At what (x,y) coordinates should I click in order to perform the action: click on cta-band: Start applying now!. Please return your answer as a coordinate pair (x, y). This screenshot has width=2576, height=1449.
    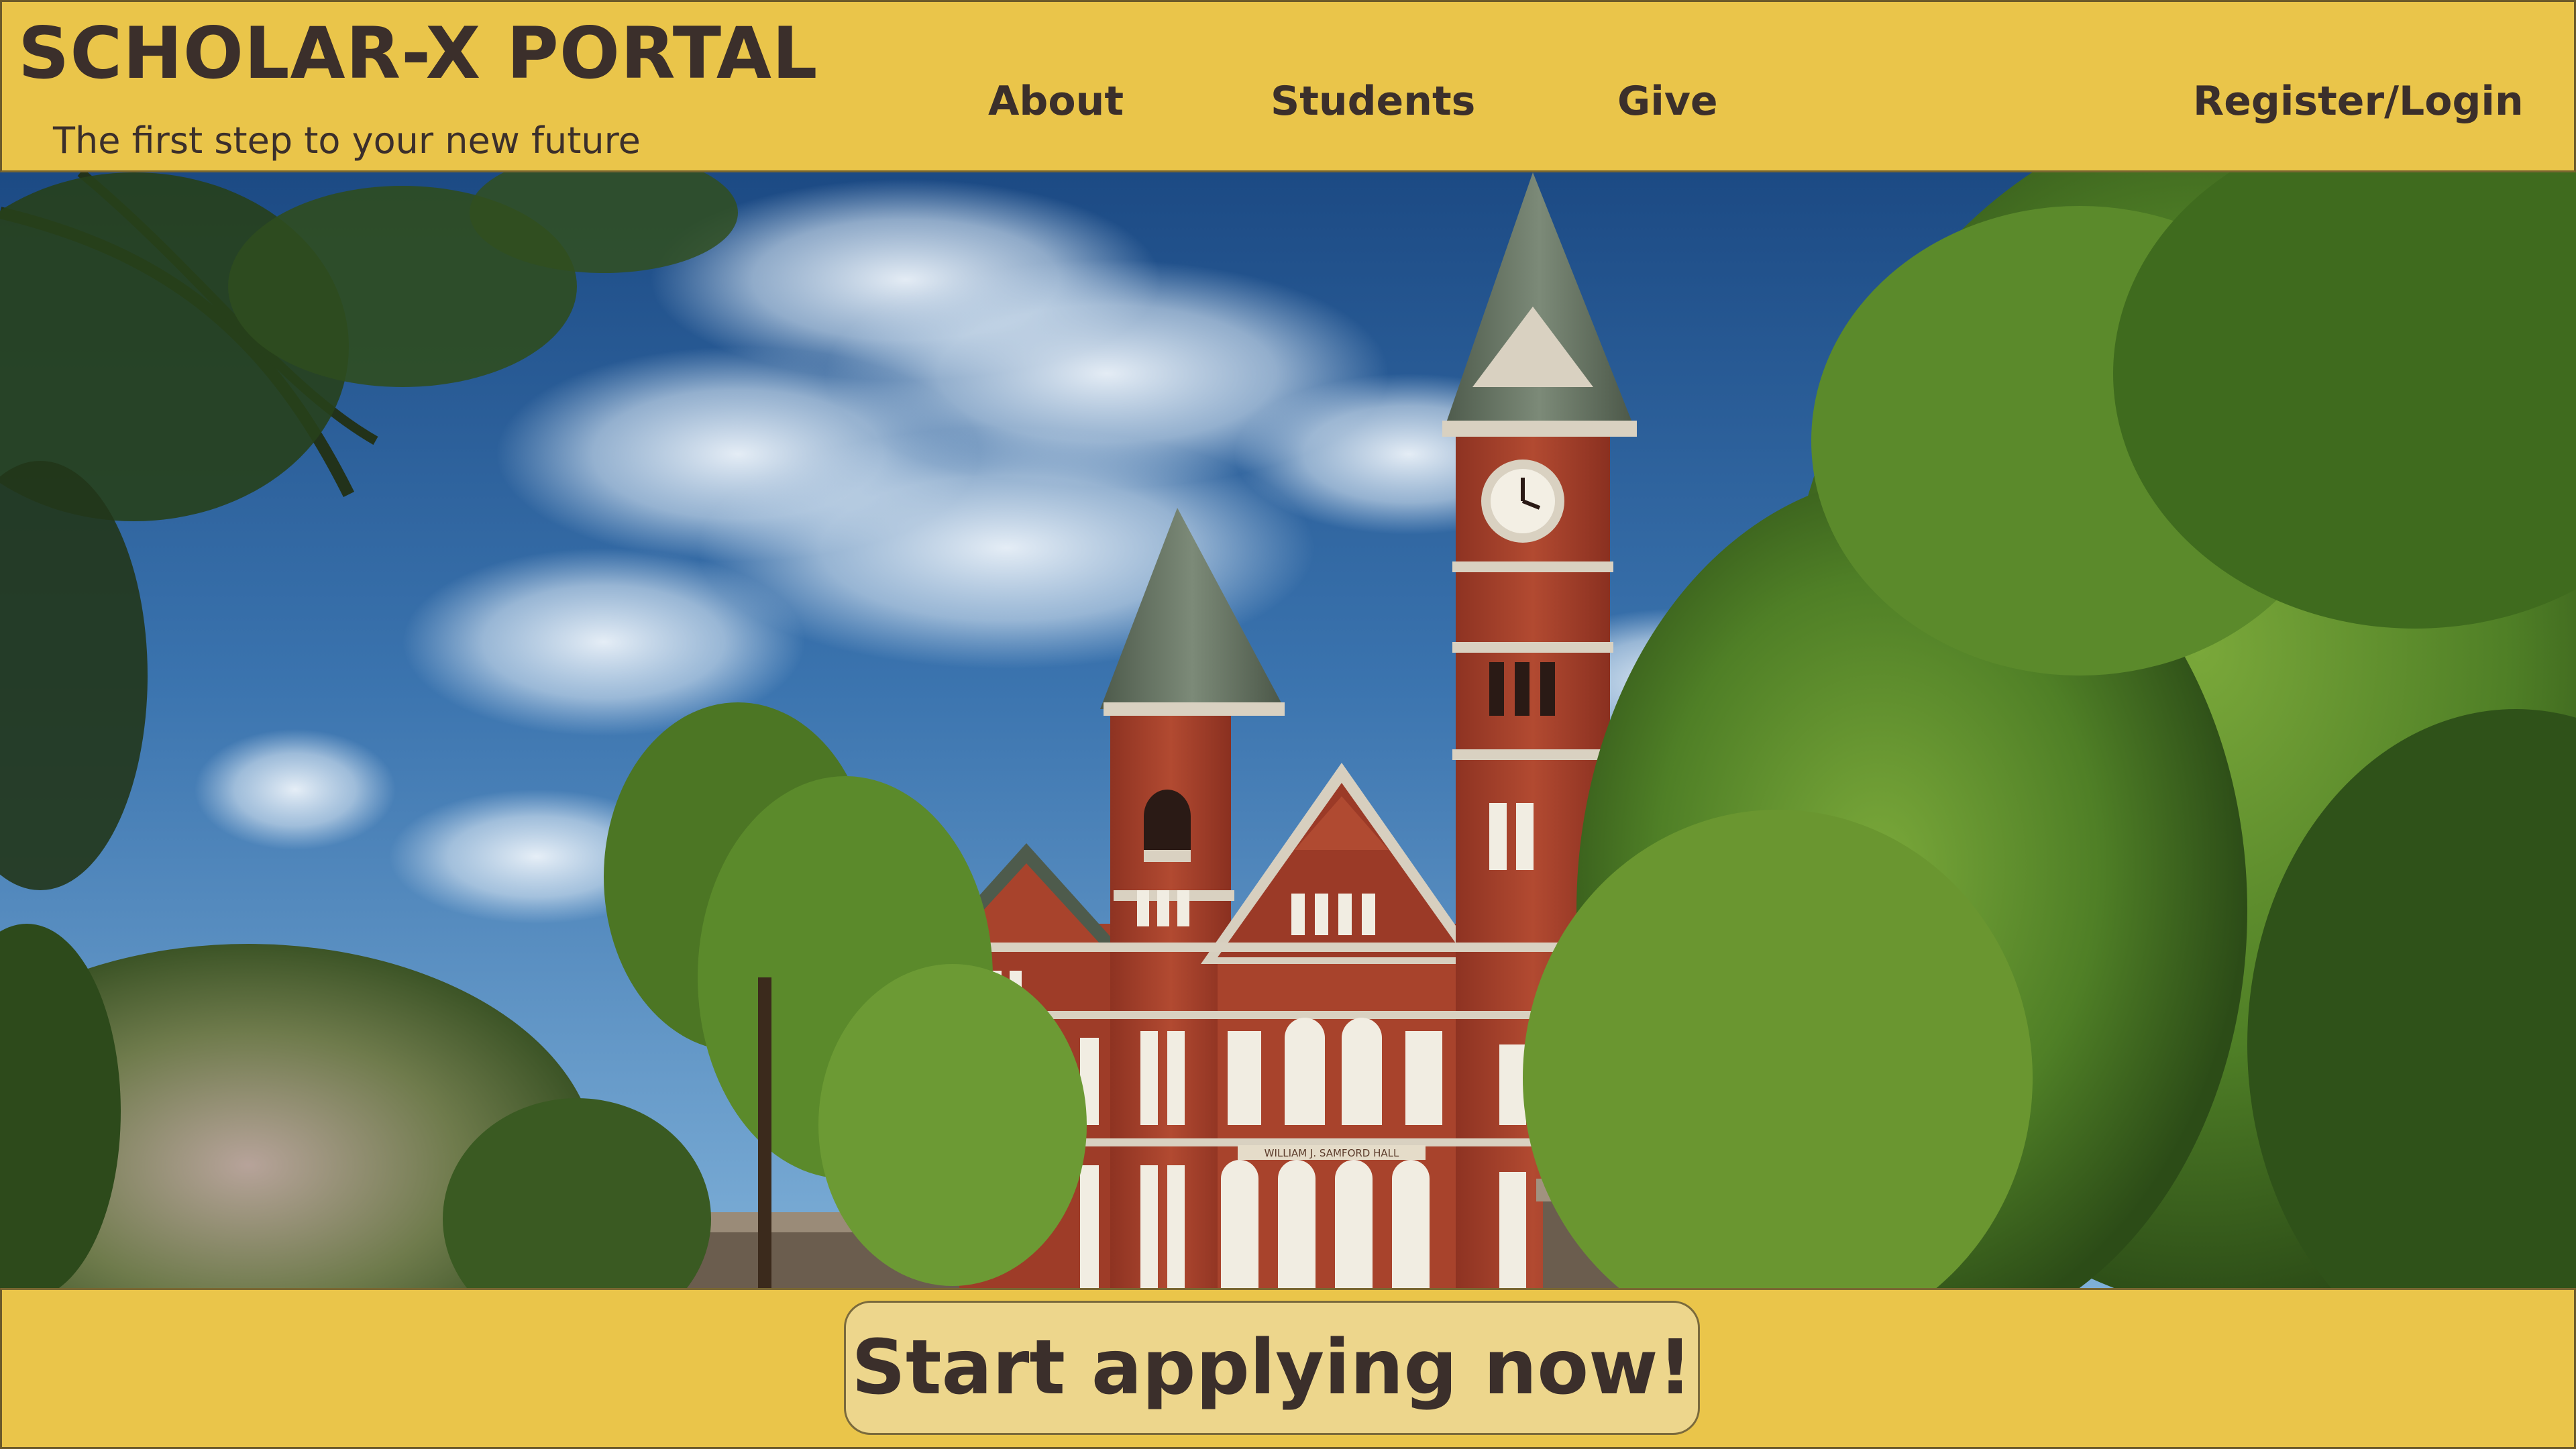
    Looking at the image, I should click on (1288, 1368).